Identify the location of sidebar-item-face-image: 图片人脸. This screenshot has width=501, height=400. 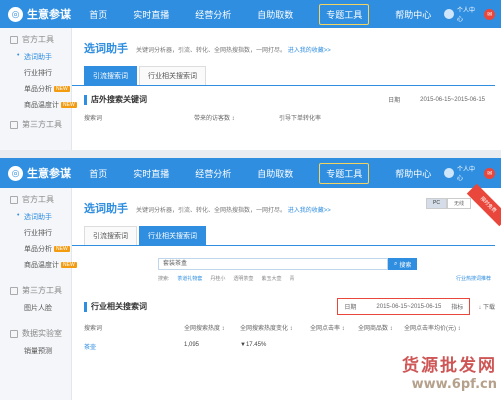
(35, 308).